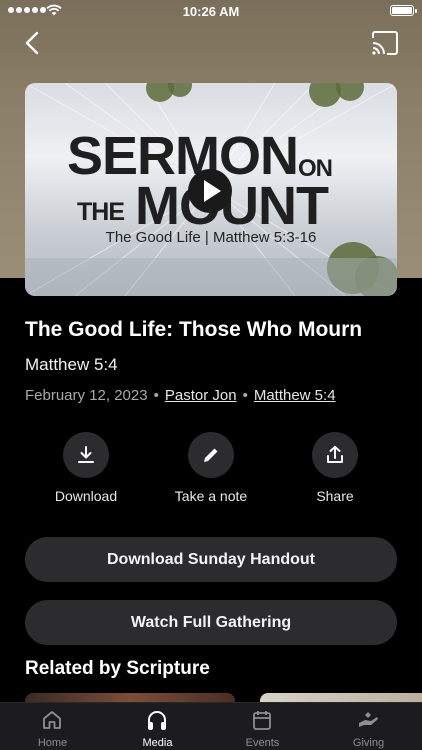  I want to click on watch-gathering-button: Watch Full Gathering, so click(211, 622).